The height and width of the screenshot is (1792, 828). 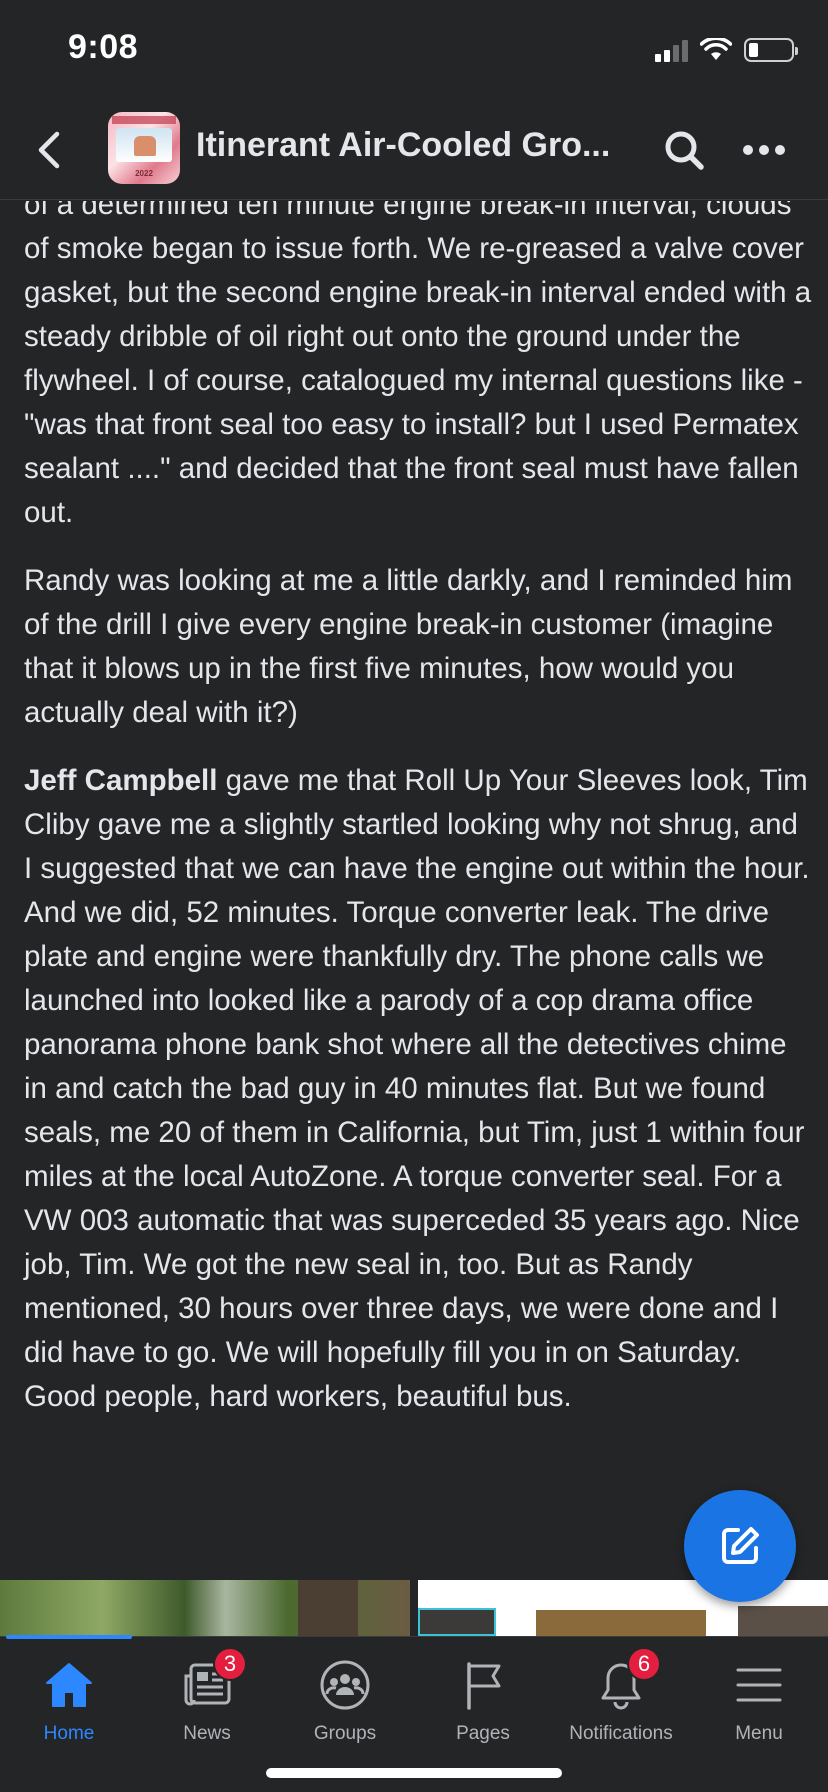 I want to click on chevron-left-icon, so click(x=49, y=150).